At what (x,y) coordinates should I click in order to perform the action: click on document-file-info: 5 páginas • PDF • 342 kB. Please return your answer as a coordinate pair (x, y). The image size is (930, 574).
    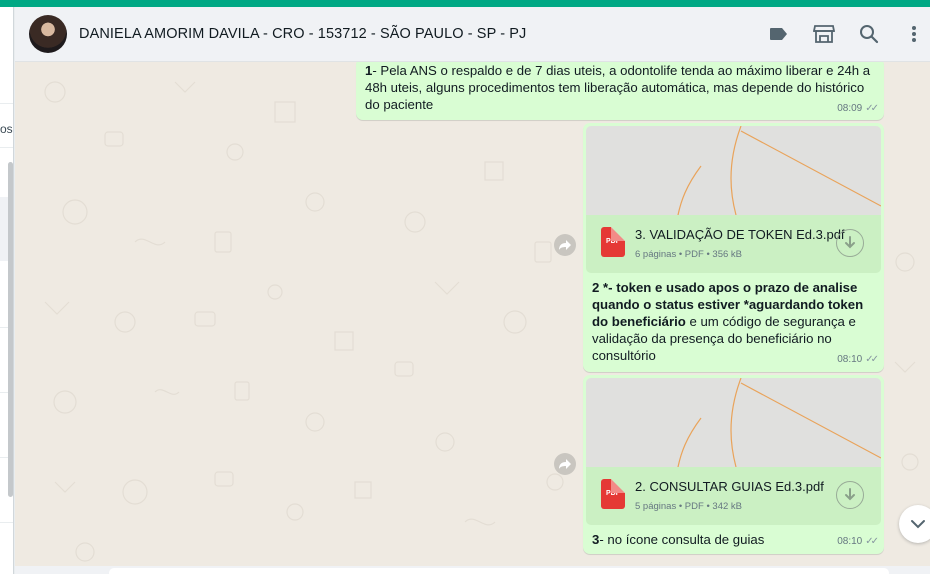
    Looking at the image, I should click on (688, 506).